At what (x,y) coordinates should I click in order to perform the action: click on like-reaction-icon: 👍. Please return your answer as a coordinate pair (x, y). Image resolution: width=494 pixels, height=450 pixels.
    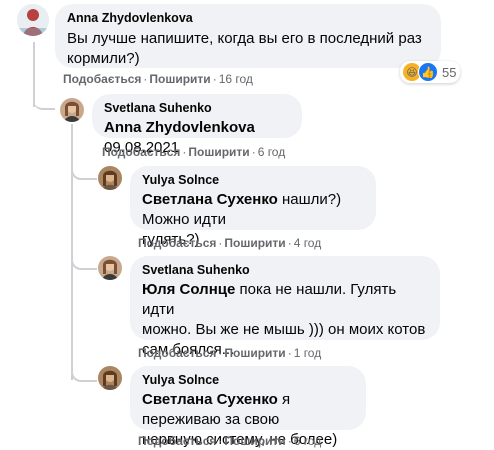
    Looking at the image, I should click on (428, 72).